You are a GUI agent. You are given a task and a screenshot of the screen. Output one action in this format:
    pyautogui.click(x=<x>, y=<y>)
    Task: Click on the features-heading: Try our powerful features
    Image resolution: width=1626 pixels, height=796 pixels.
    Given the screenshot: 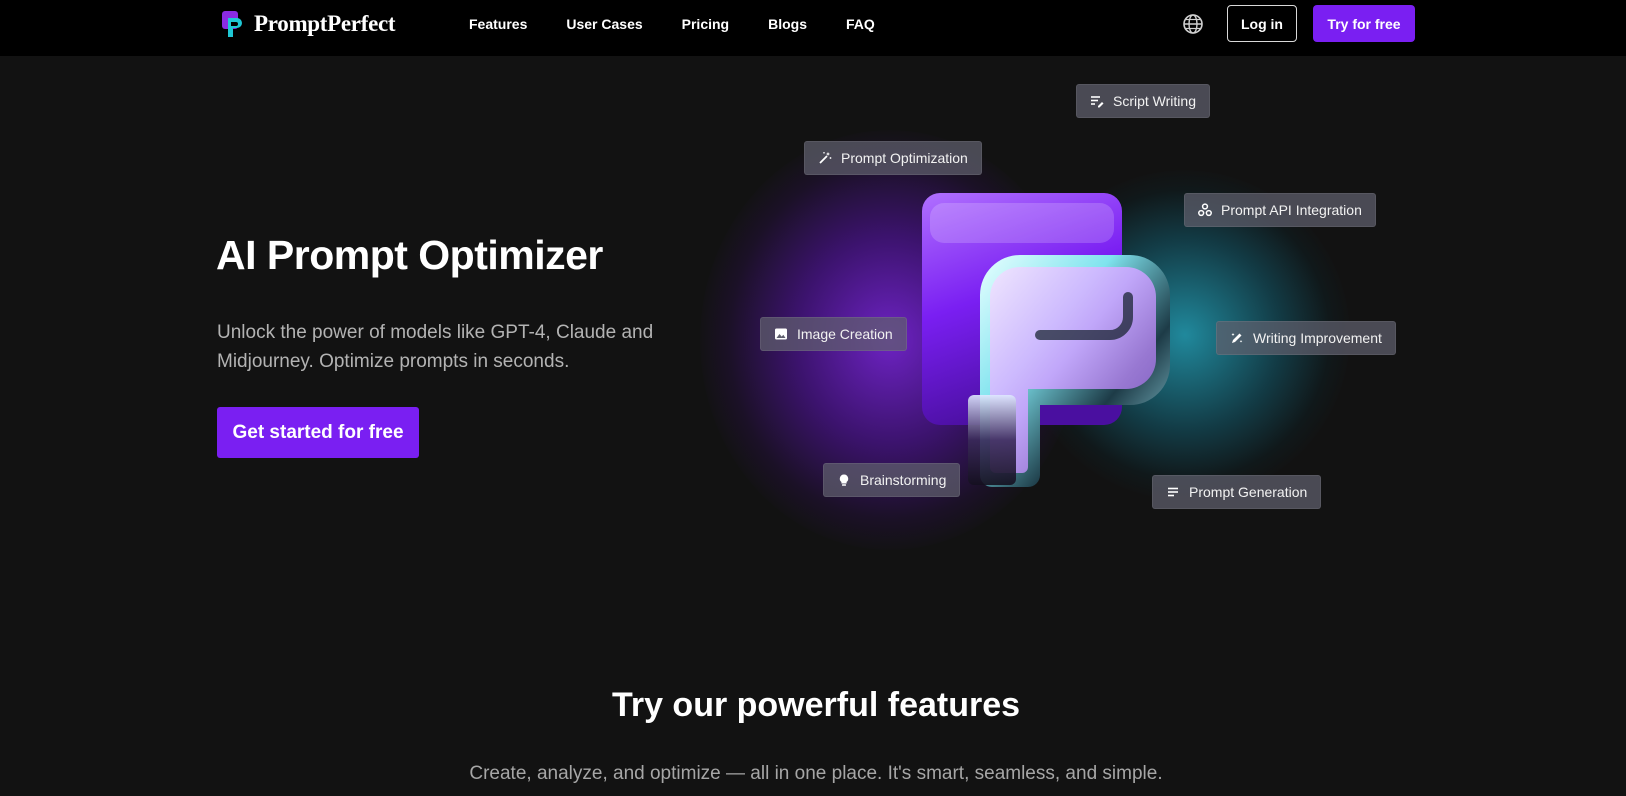 What is the action you would take?
    pyautogui.click(x=816, y=705)
    